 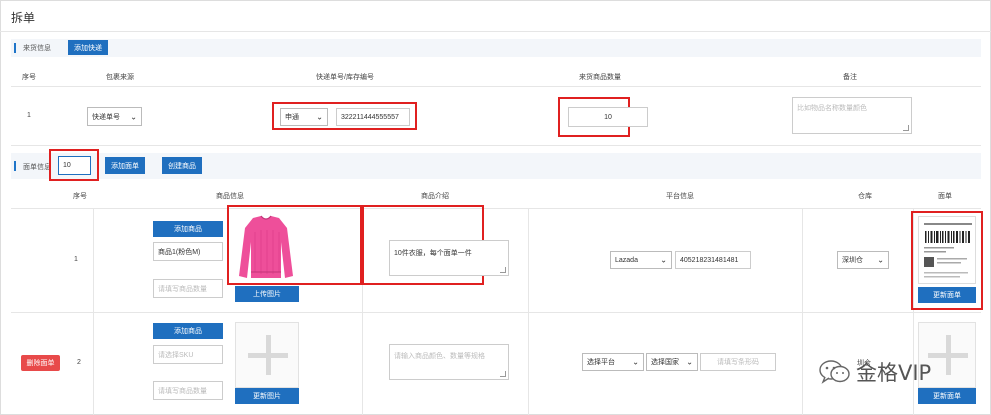 What do you see at coordinates (67, 165) in the screenshot?
I see `waybill-count-value: 10` at bounding box center [67, 165].